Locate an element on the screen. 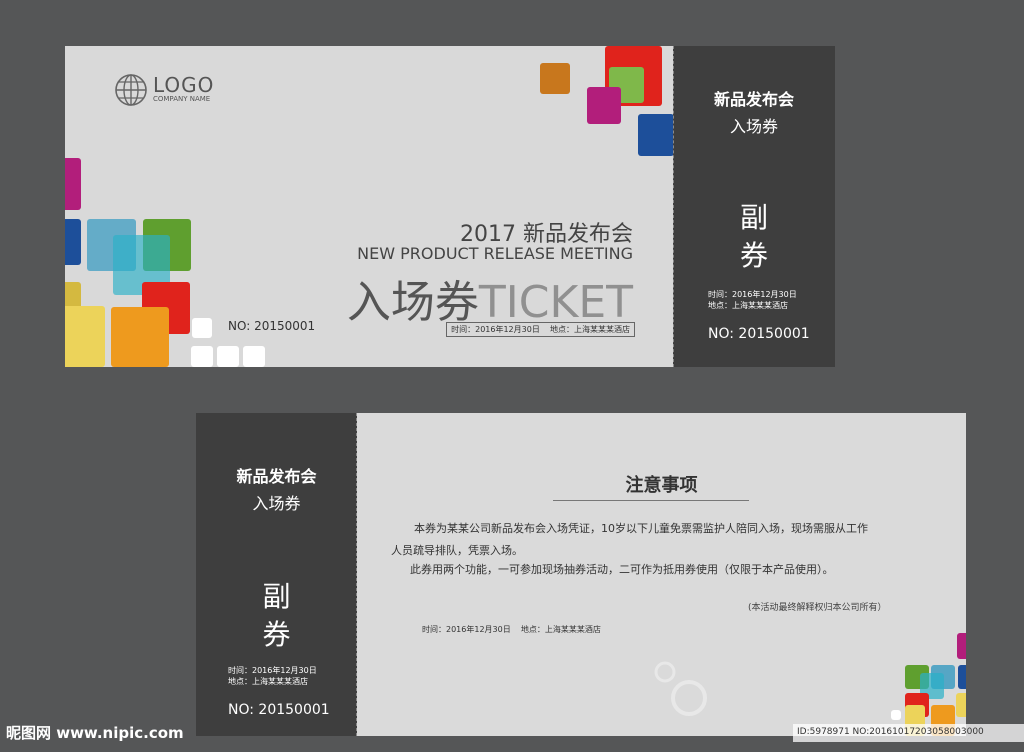  company-name: COMPANY NAME is located at coordinates (182, 99).